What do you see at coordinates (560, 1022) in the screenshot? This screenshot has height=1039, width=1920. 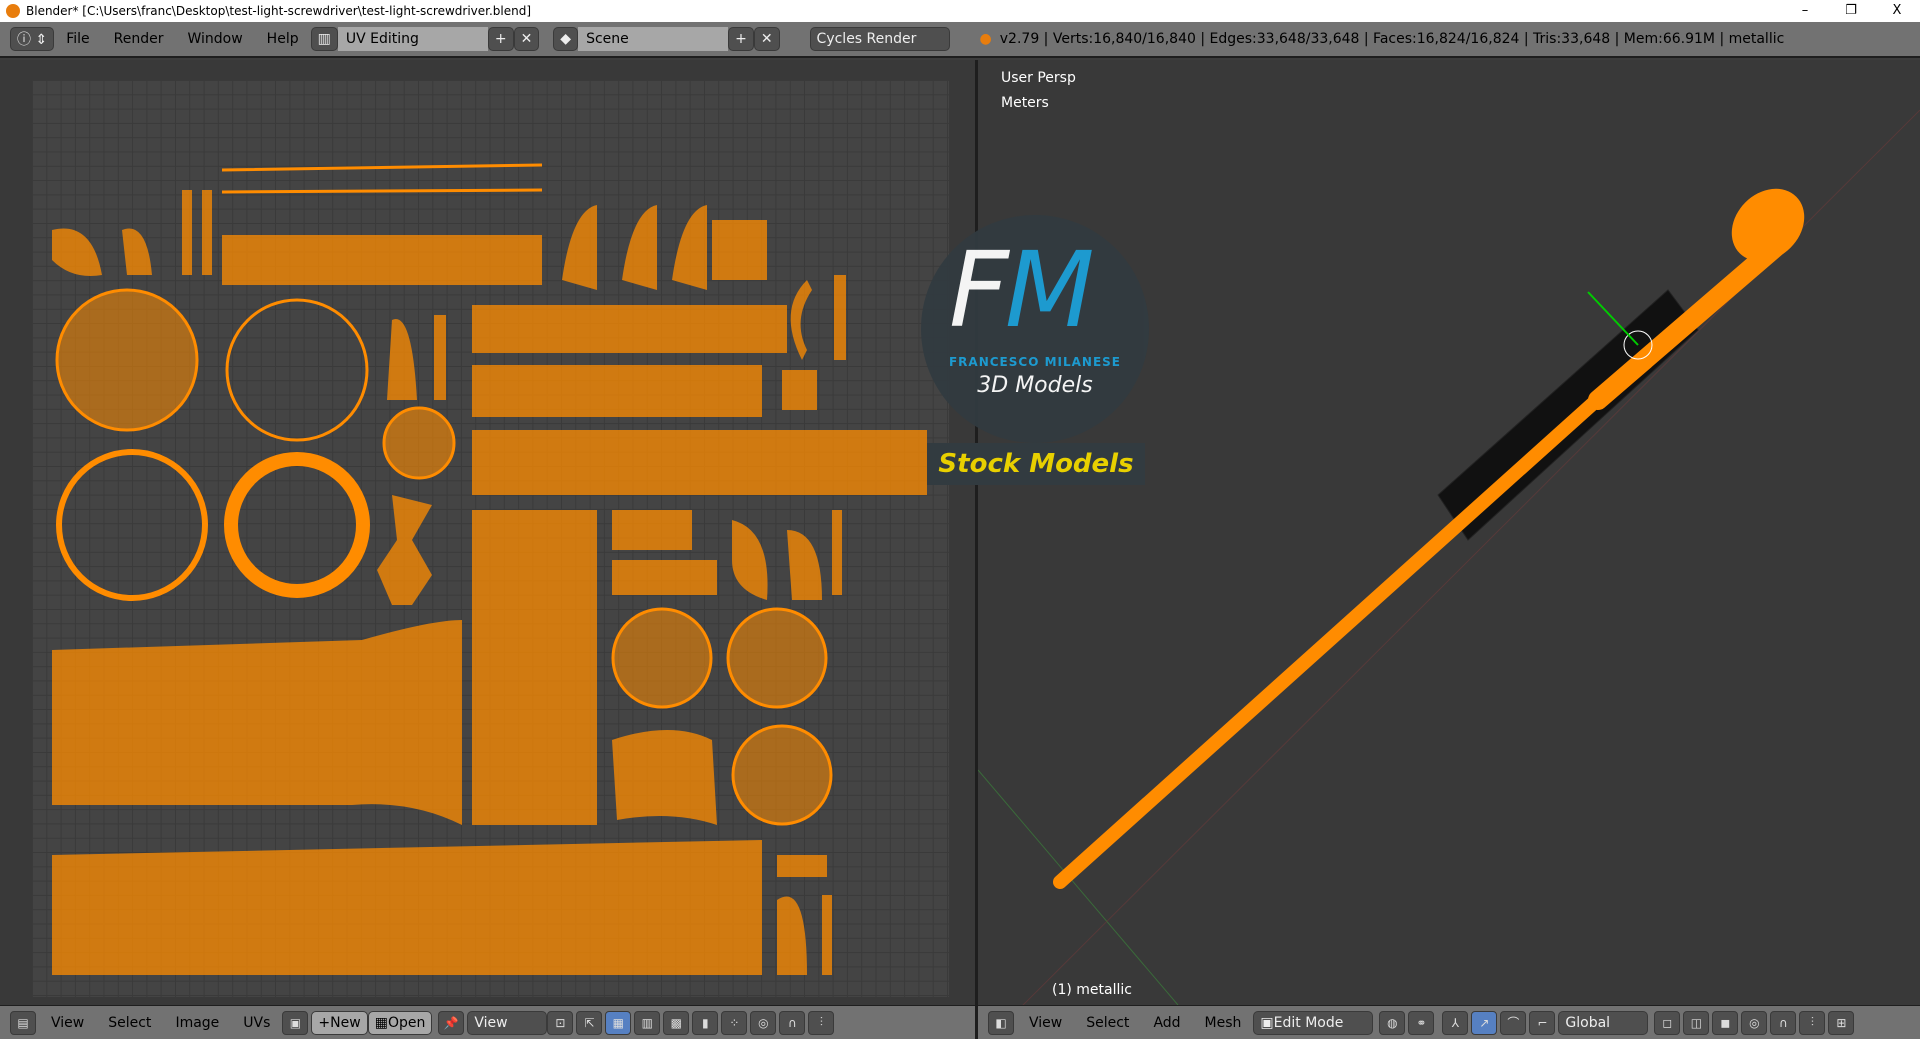 I see `pivot-icon: ⊡` at bounding box center [560, 1022].